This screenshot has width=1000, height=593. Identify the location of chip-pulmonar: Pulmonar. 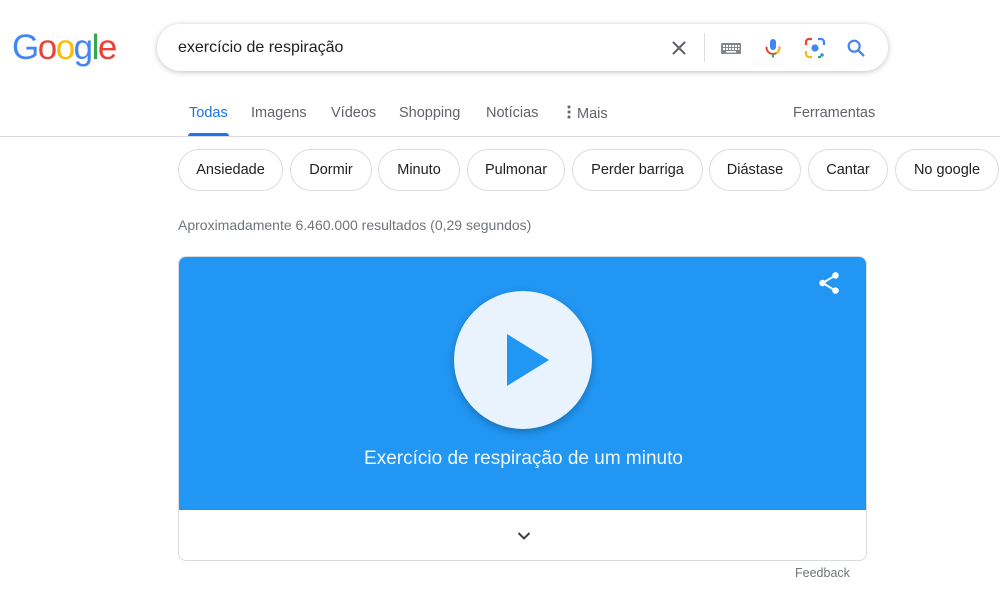
(516, 170).